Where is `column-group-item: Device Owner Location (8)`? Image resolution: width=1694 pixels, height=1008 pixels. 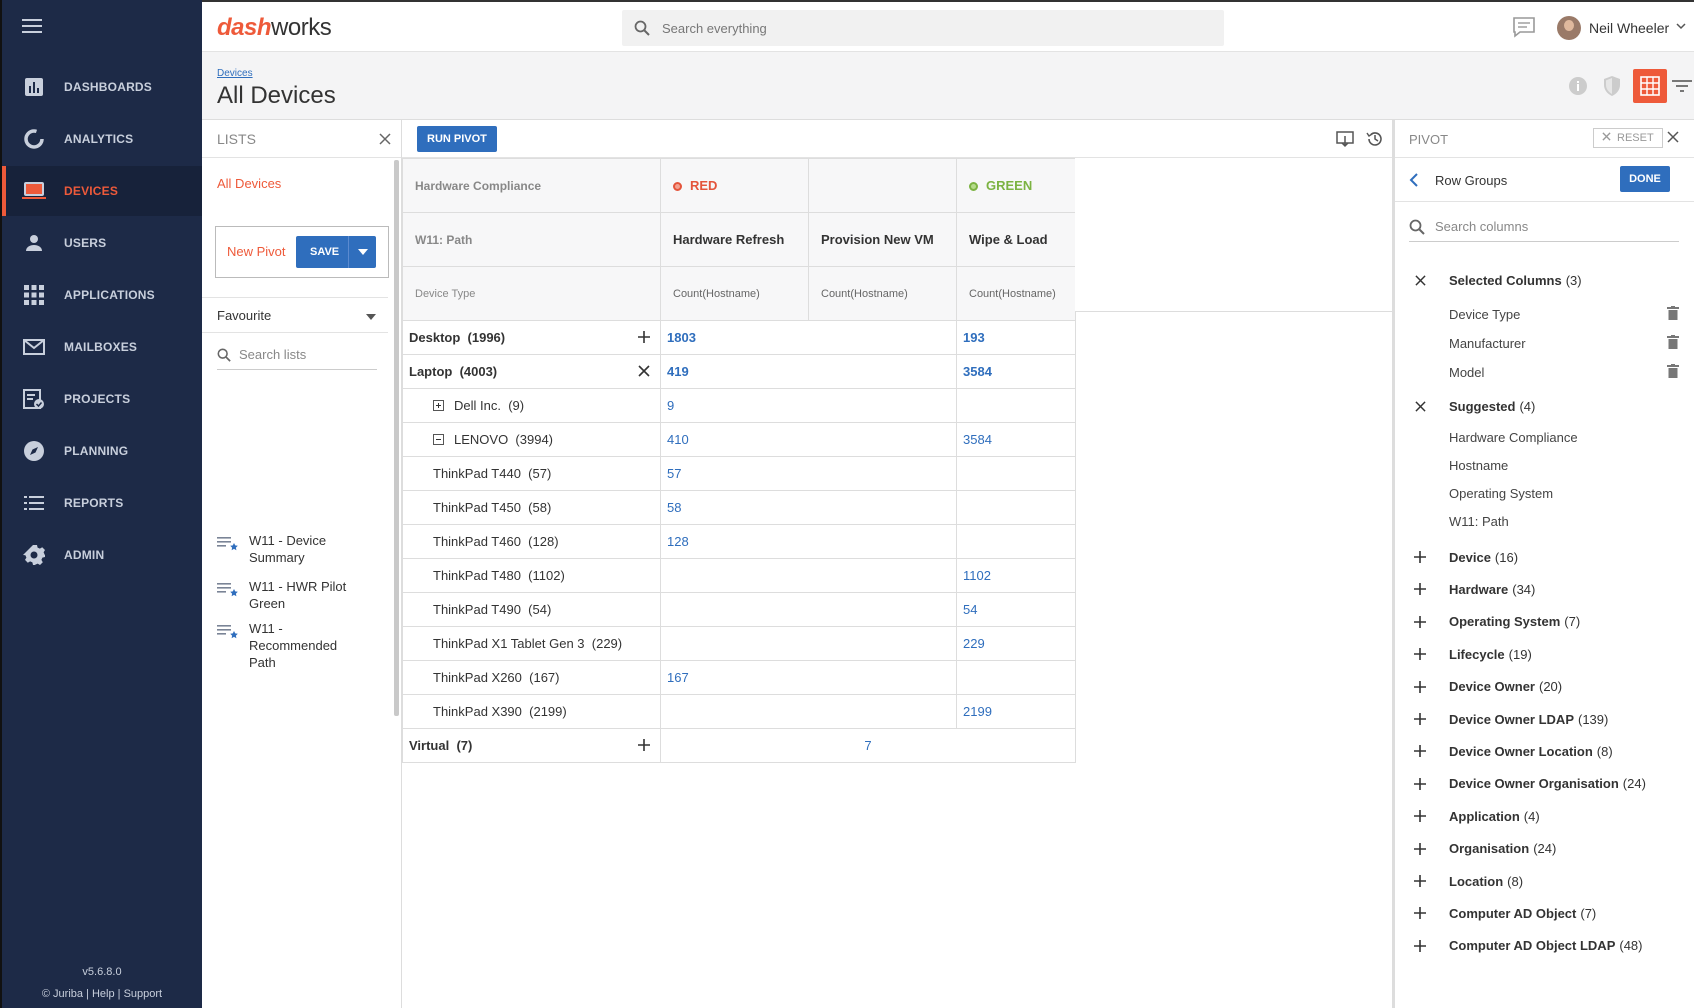 column-group-item: Device Owner Location (8) is located at coordinates (1544, 751).